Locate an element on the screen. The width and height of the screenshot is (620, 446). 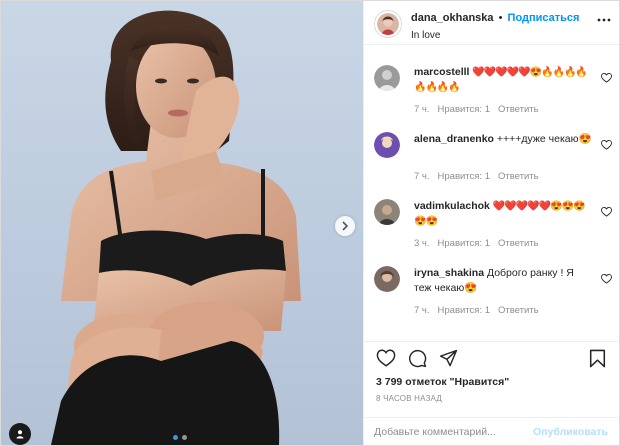
post-time: 8 ЧАСОВ НАЗАД is located at coordinates (409, 398).